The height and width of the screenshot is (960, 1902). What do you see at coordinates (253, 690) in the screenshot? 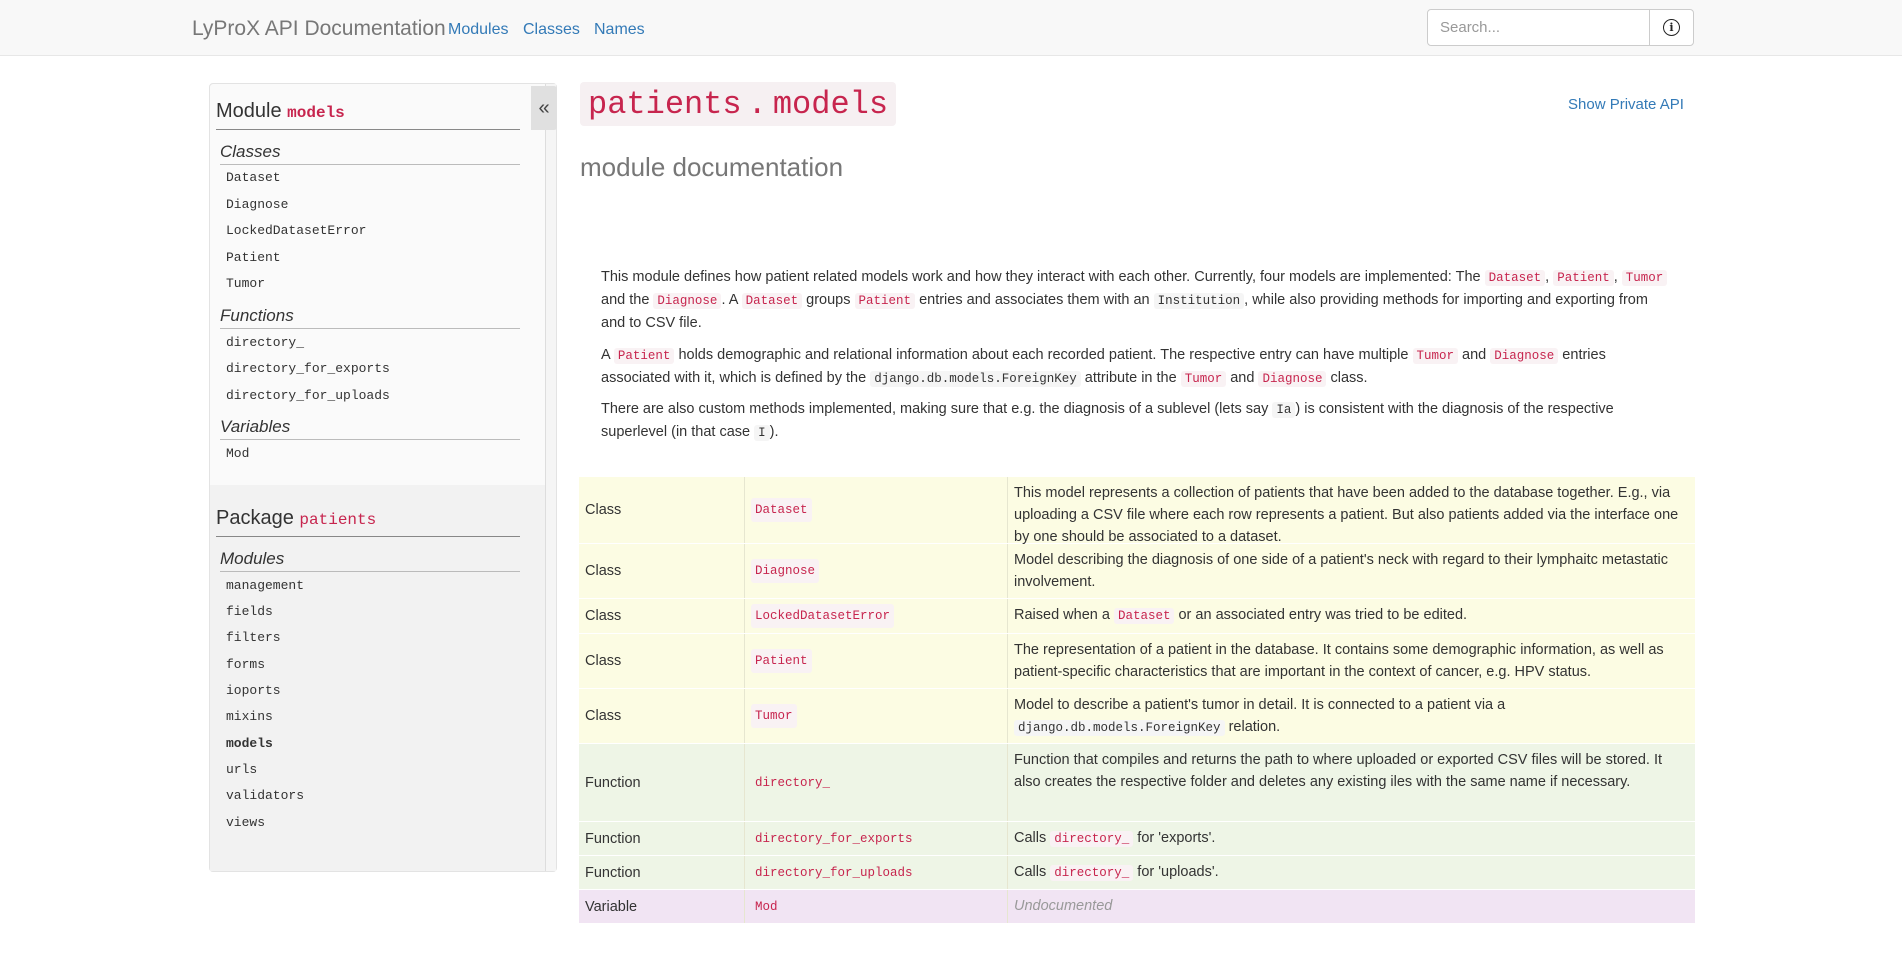
I see `sidebar-item-ioports: ioports` at bounding box center [253, 690].